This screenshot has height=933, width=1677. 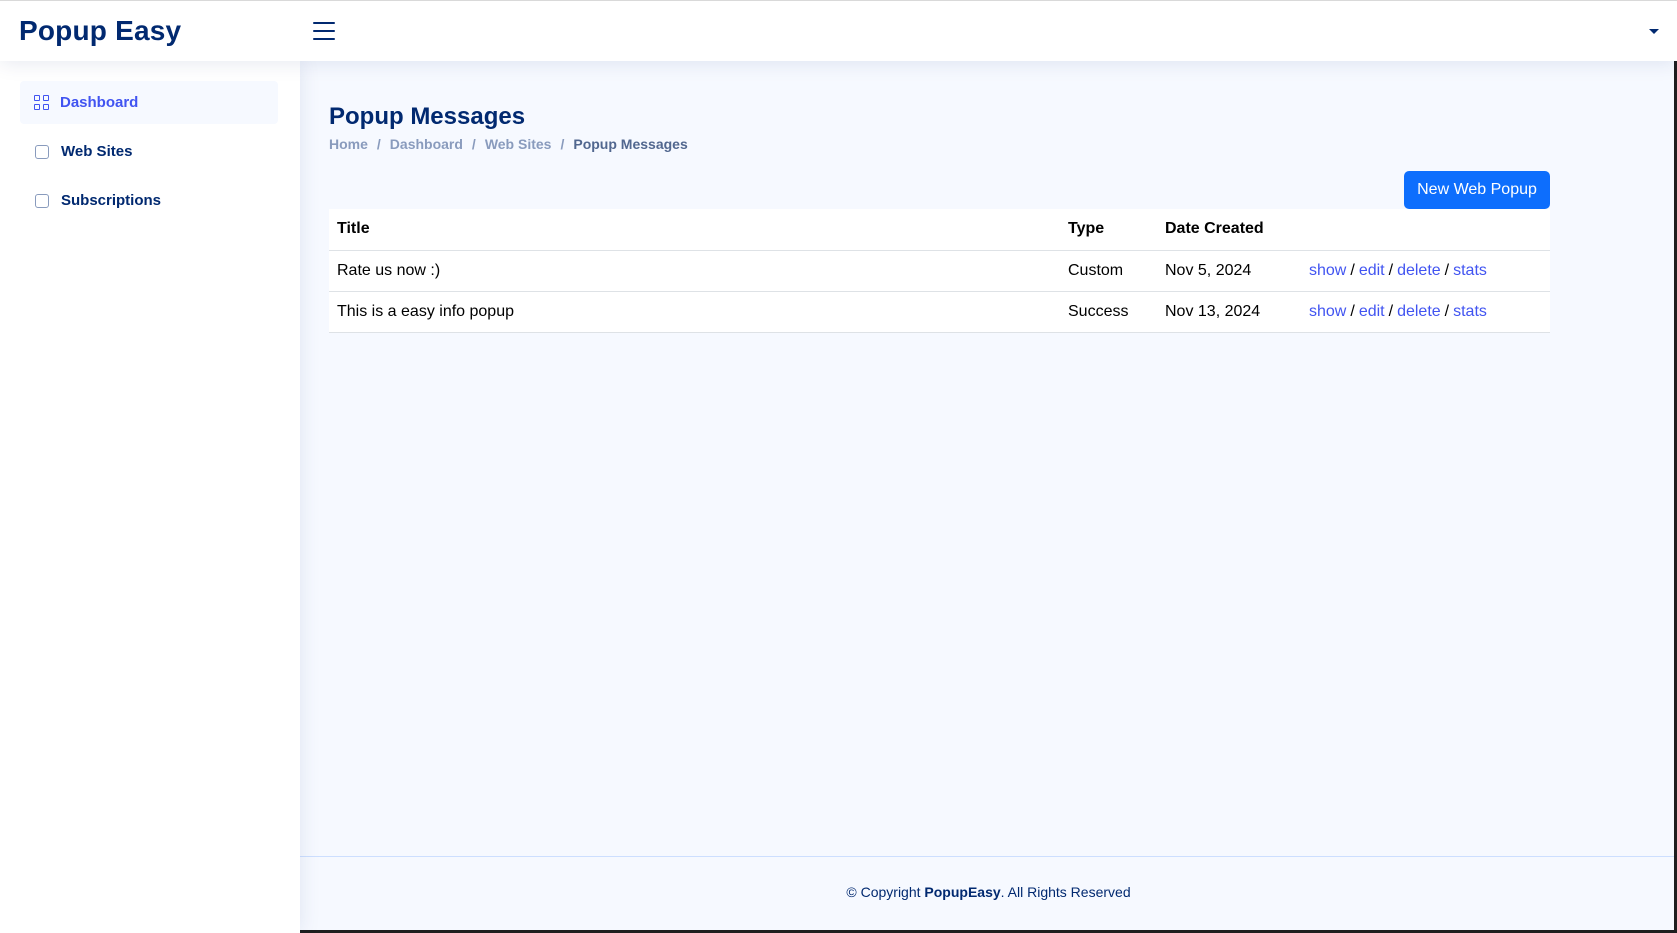 What do you see at coordinates (1425, 230) in the screenshot?
I see `column-header-actions` at bounding box center [1425, 230].